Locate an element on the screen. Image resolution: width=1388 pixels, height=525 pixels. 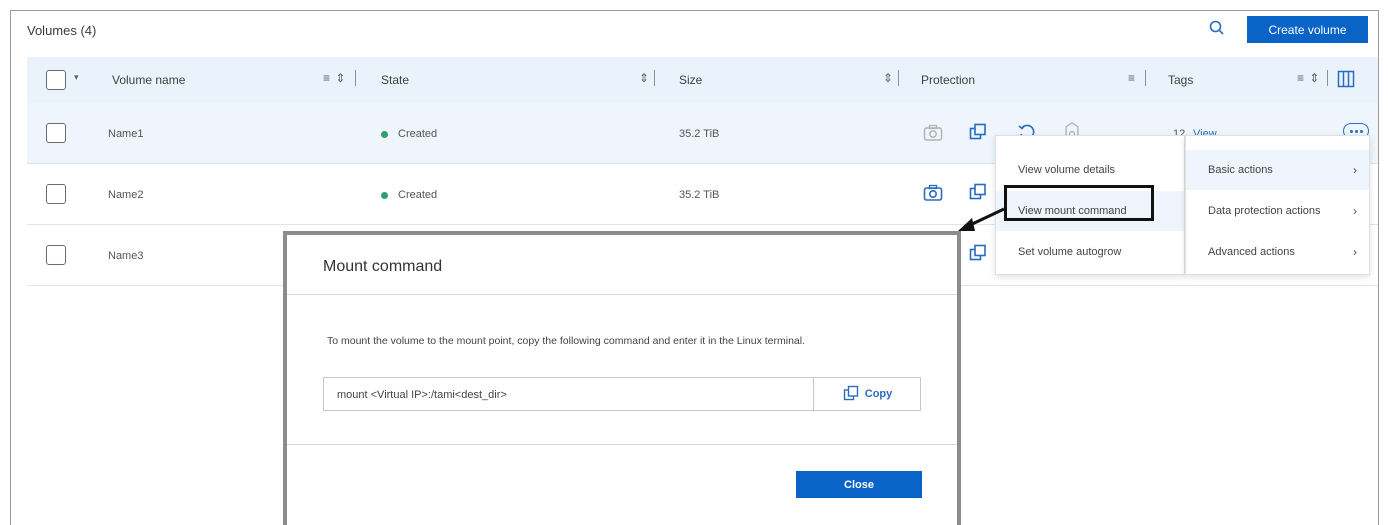
menu-item-data-protection-actions: Data protection actions › is located at coordinates (1277, 211).